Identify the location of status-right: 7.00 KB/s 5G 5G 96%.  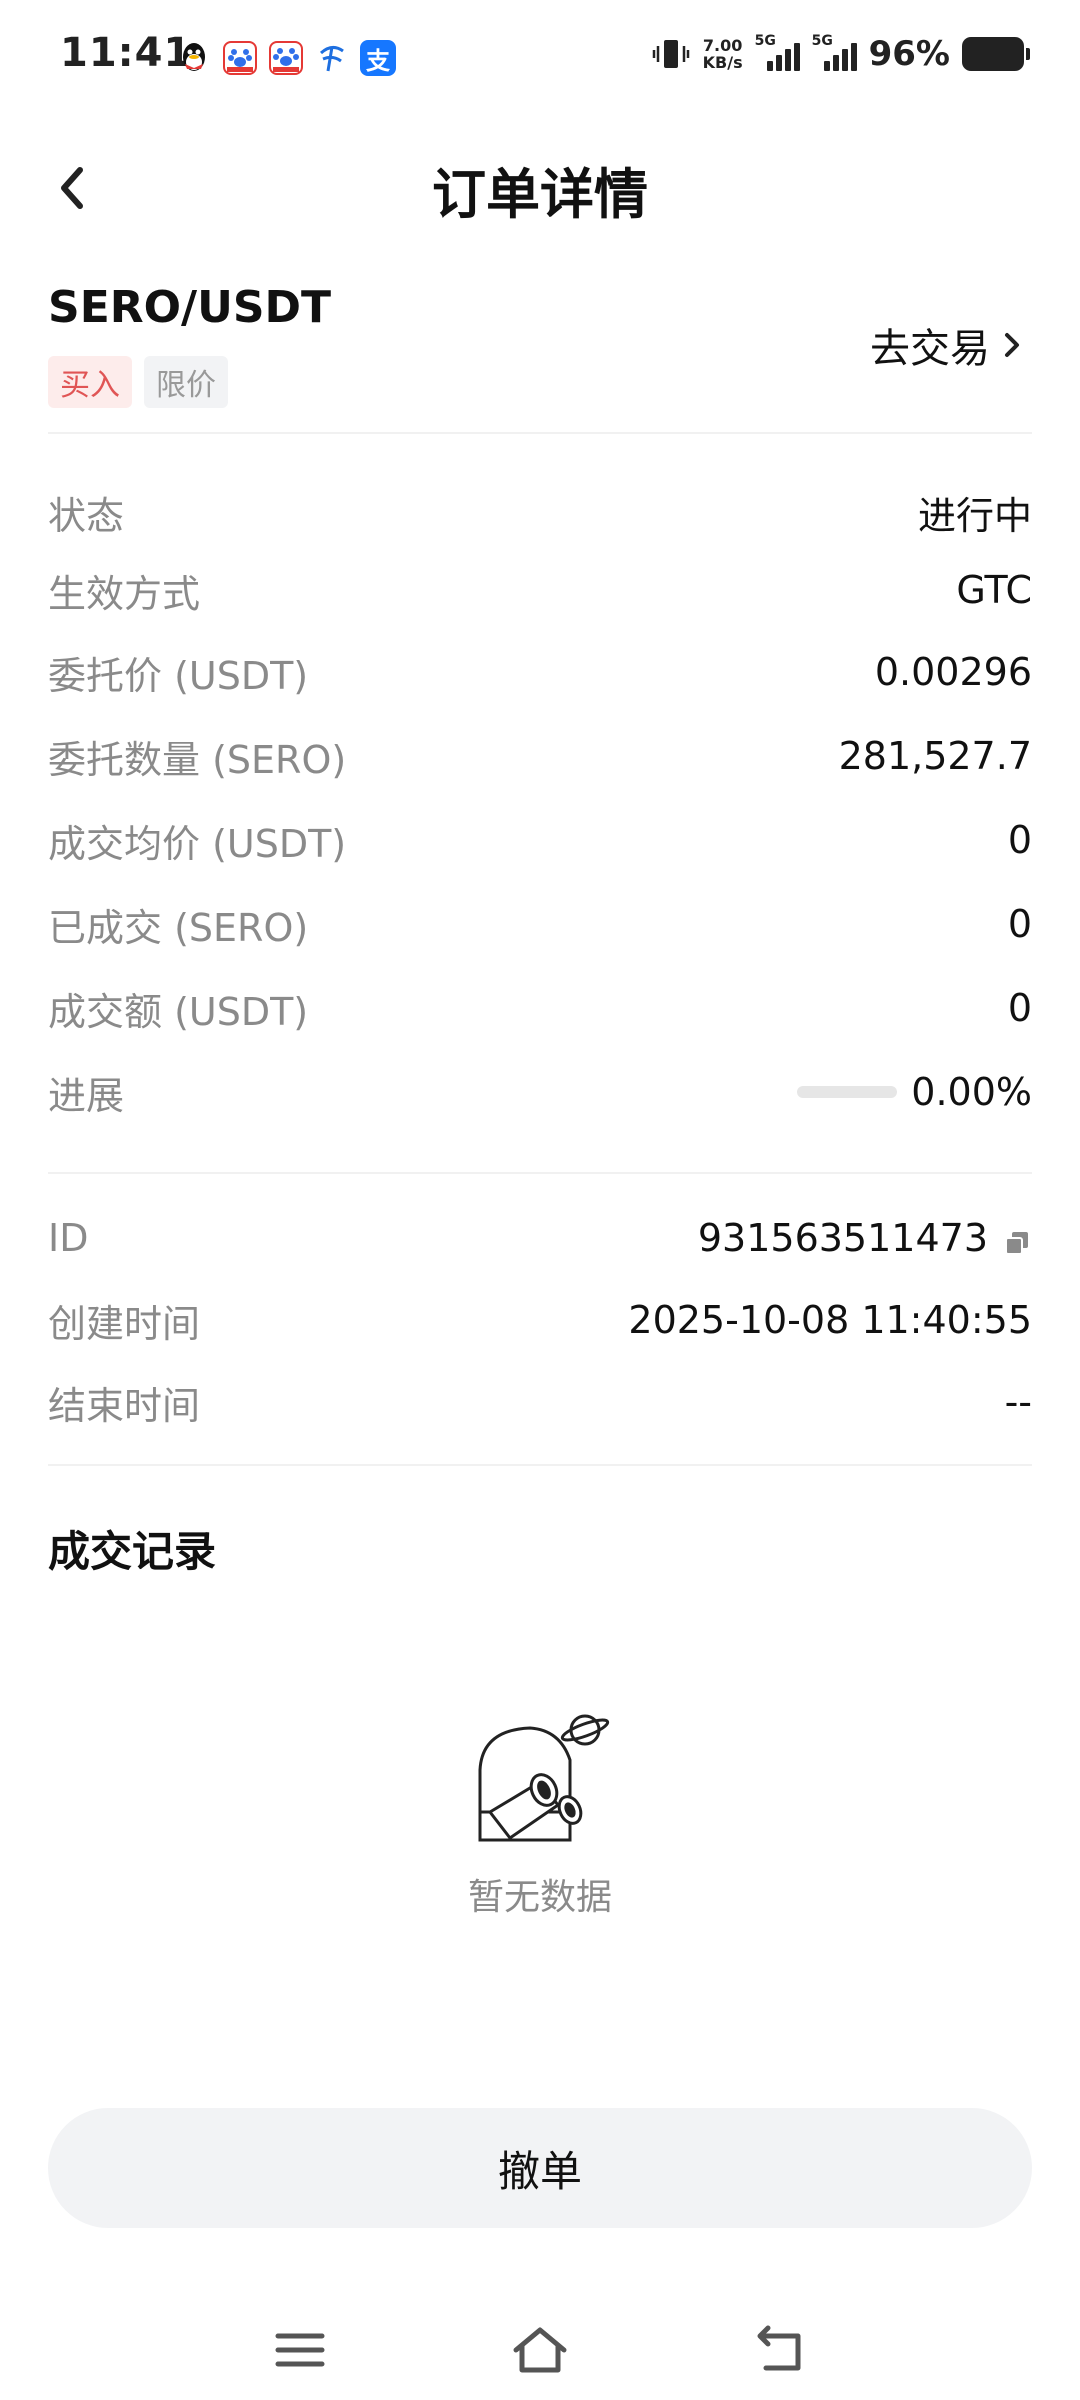
(840, 53).